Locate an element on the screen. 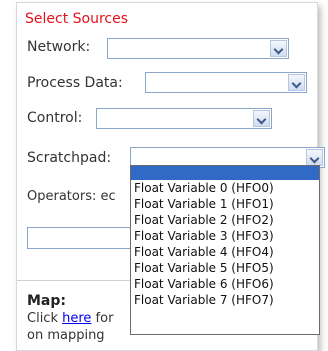 This screenshot has height=351, width=328. operators-label: Operators: is located at coordinates (62, 196).